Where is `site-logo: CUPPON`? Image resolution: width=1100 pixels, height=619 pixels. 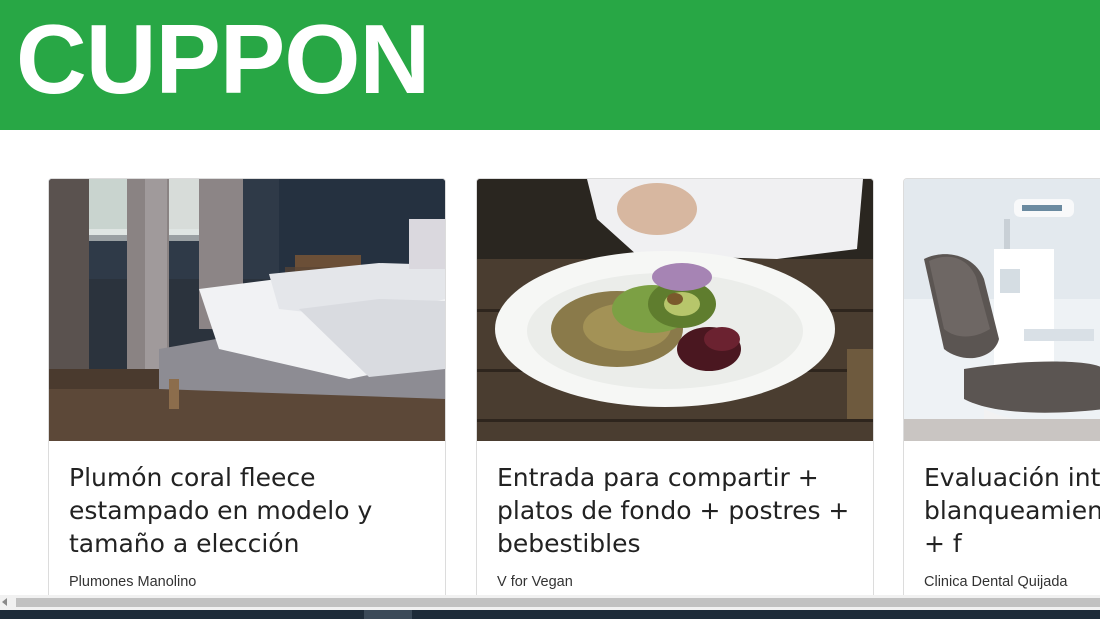 site-logo: CUPPON is located at coordinates (223, 59).